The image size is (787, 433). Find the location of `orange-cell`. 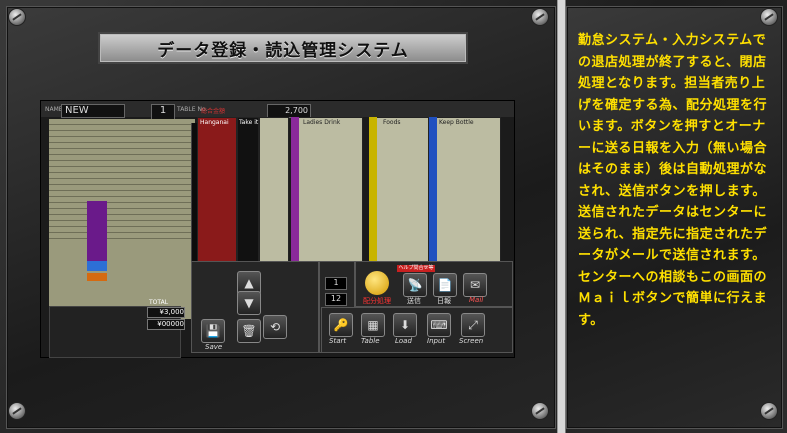

orange-cell is located at coordinates (97, 277).